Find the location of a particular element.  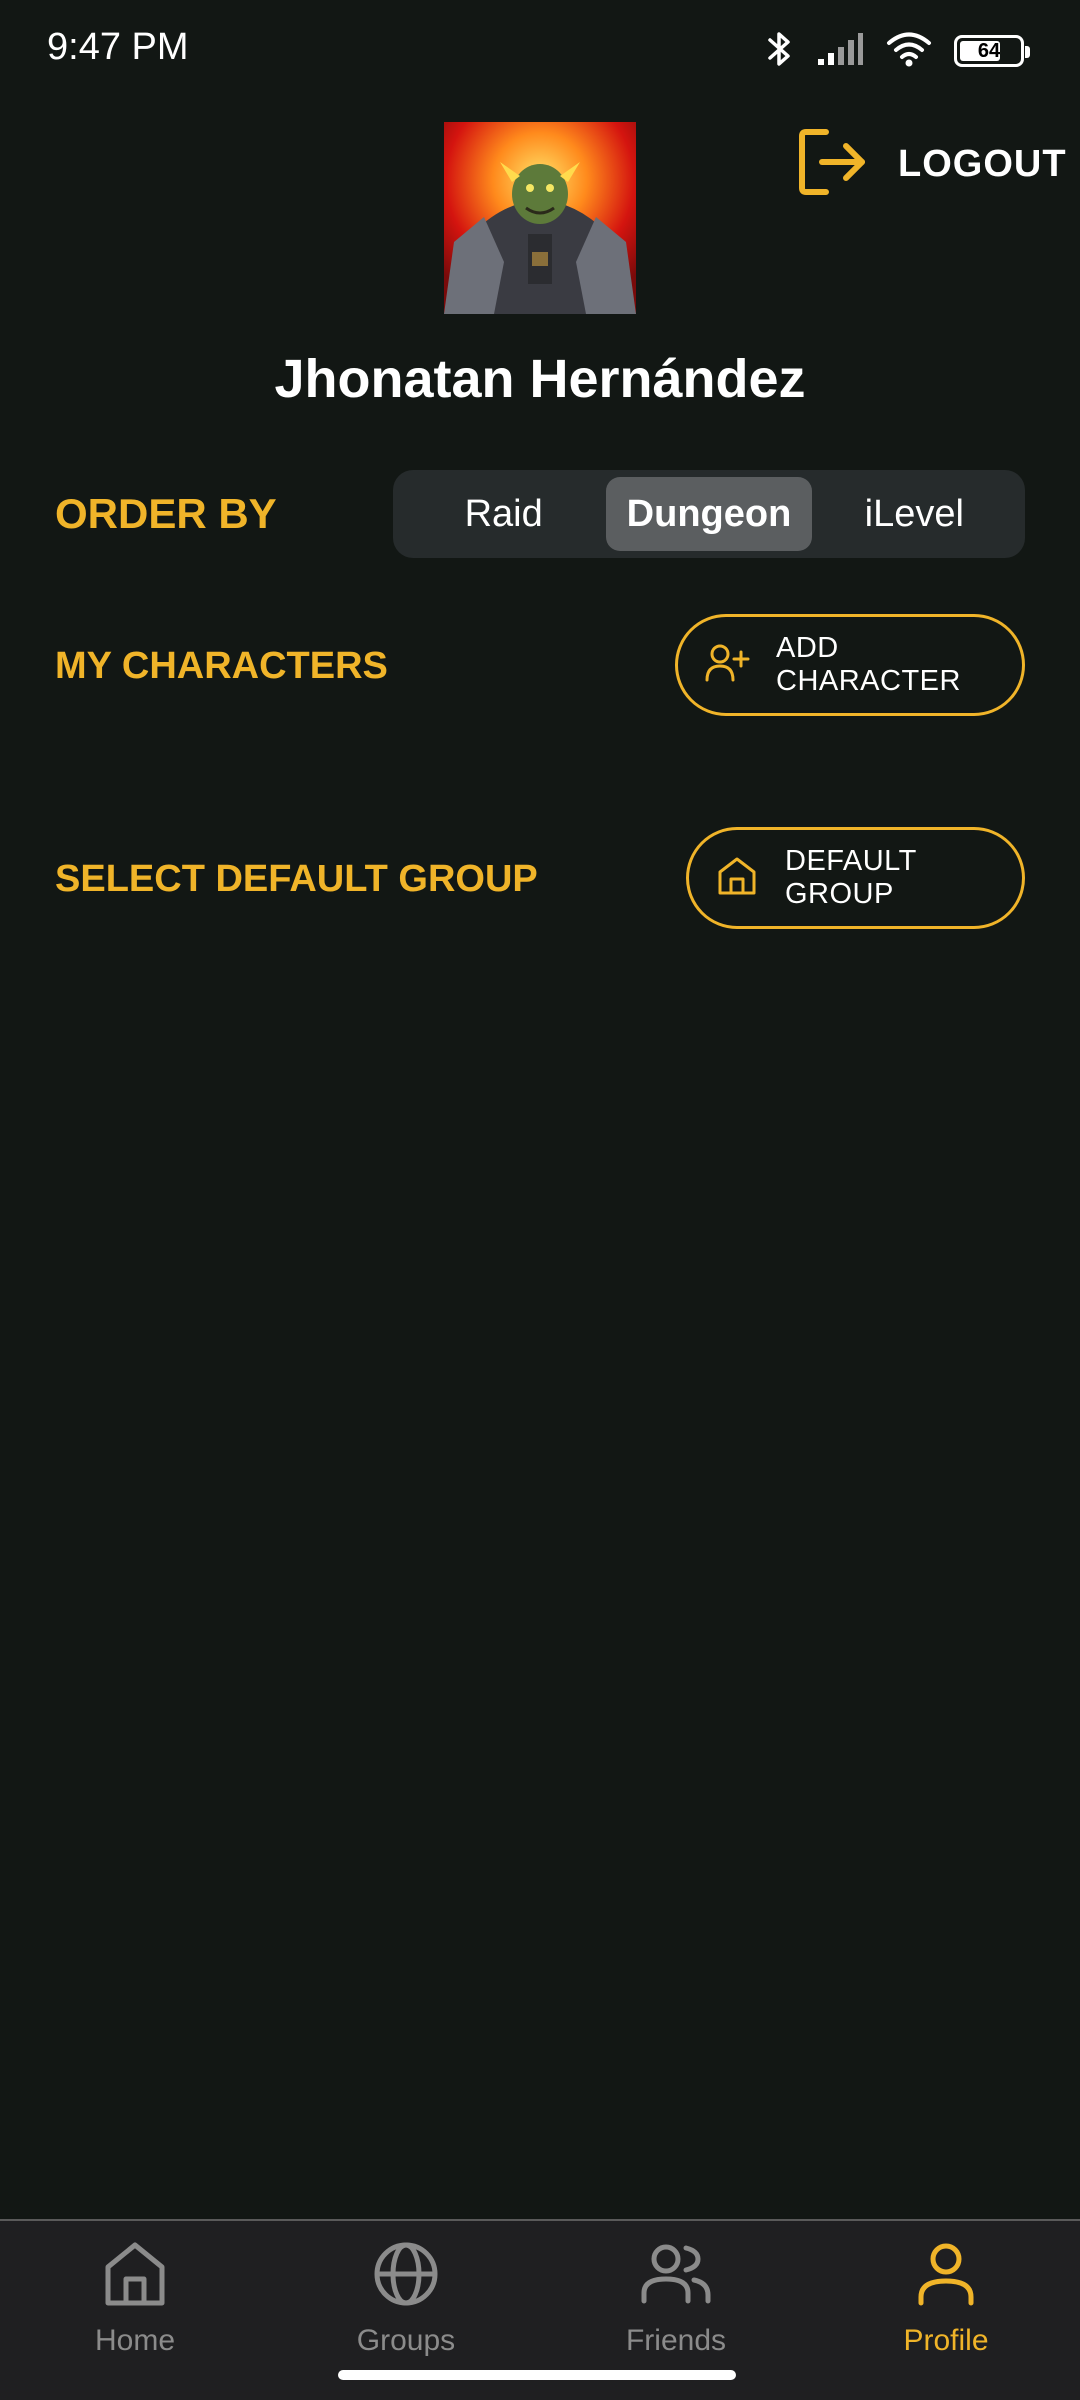

default-group-button: DEFAULT GROUP is located at coordinates (855, 878).